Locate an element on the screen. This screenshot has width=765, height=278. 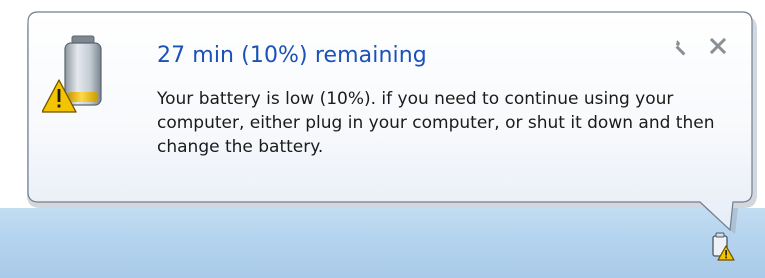
wrench-icon is located at coordinates (682, 46).